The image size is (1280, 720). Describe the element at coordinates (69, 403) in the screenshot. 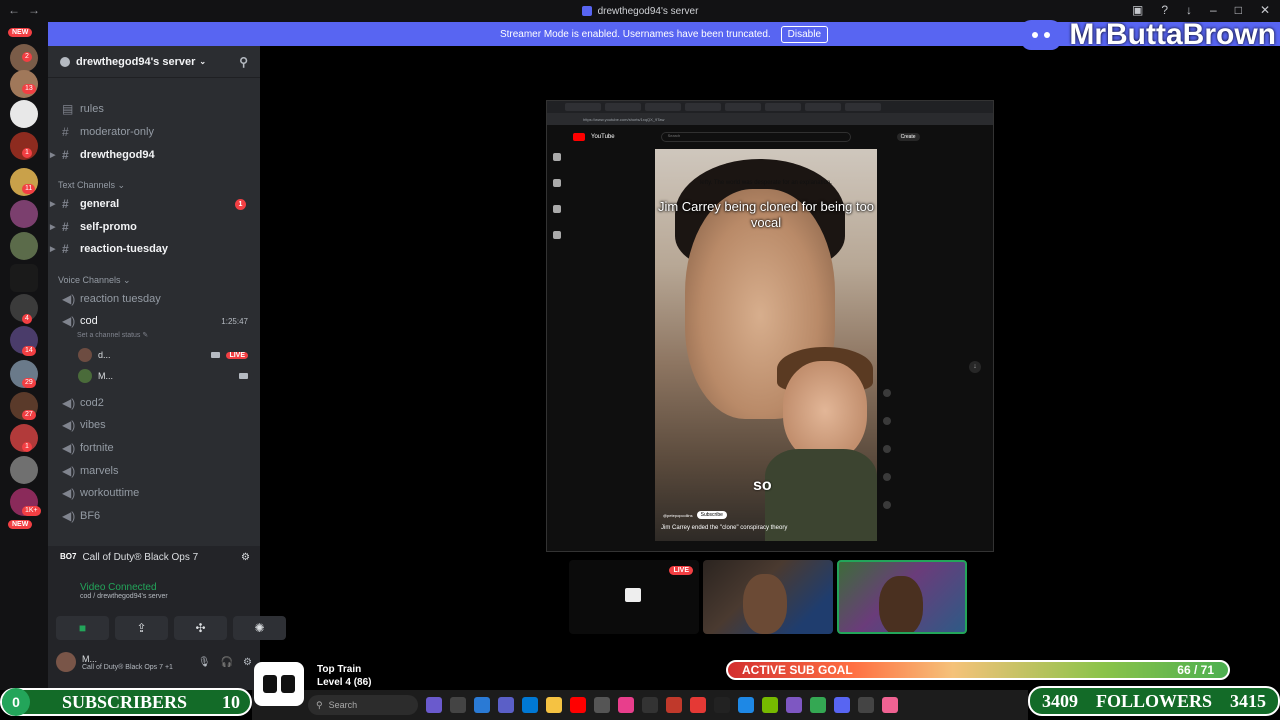

I see `speaker-icon: ◀)` at that location.